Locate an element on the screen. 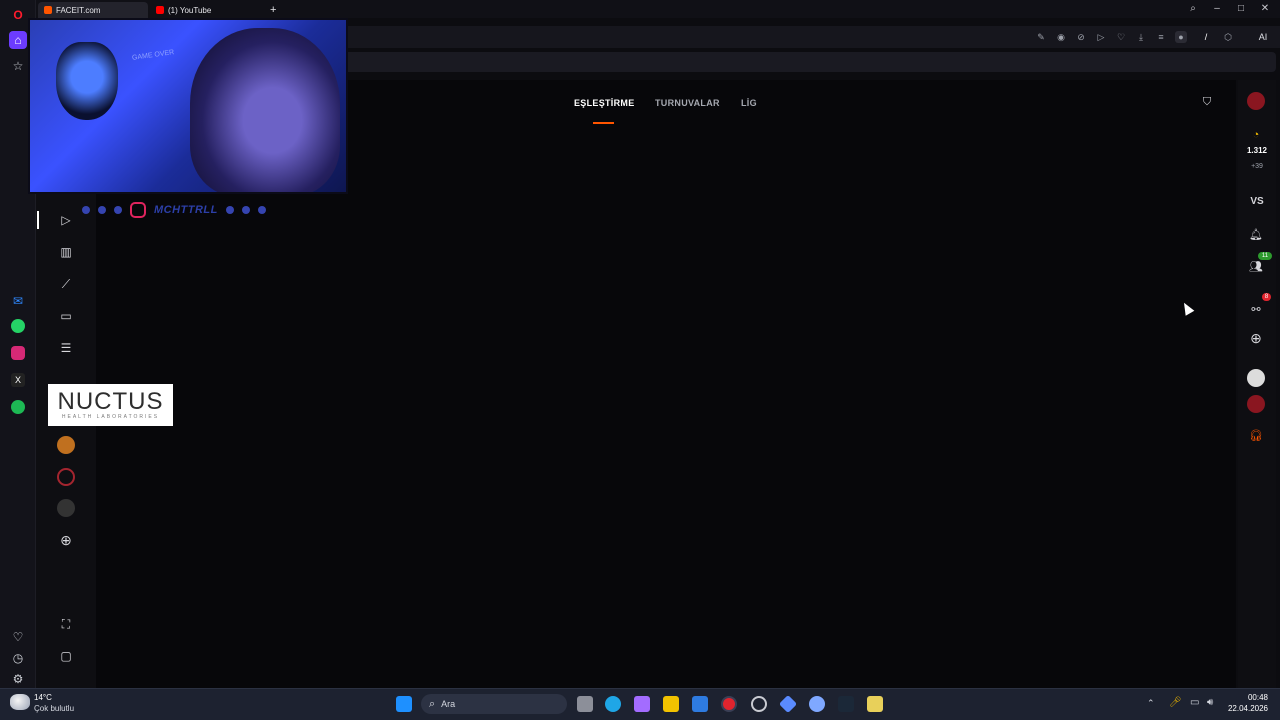  leaderboard-icon: ▥ is located at coordinates (66, 252).